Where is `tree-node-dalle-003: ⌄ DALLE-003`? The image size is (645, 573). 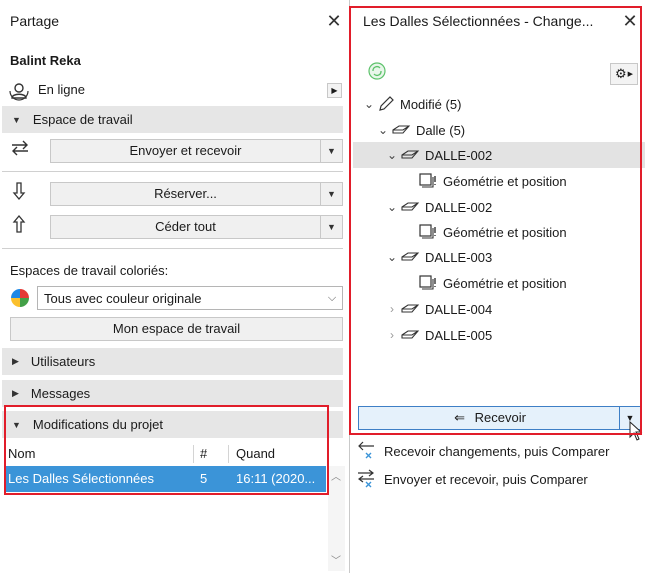
tree-node-dalle-003: ⌄ DALLE-003 is located at coordinates (438, 257).